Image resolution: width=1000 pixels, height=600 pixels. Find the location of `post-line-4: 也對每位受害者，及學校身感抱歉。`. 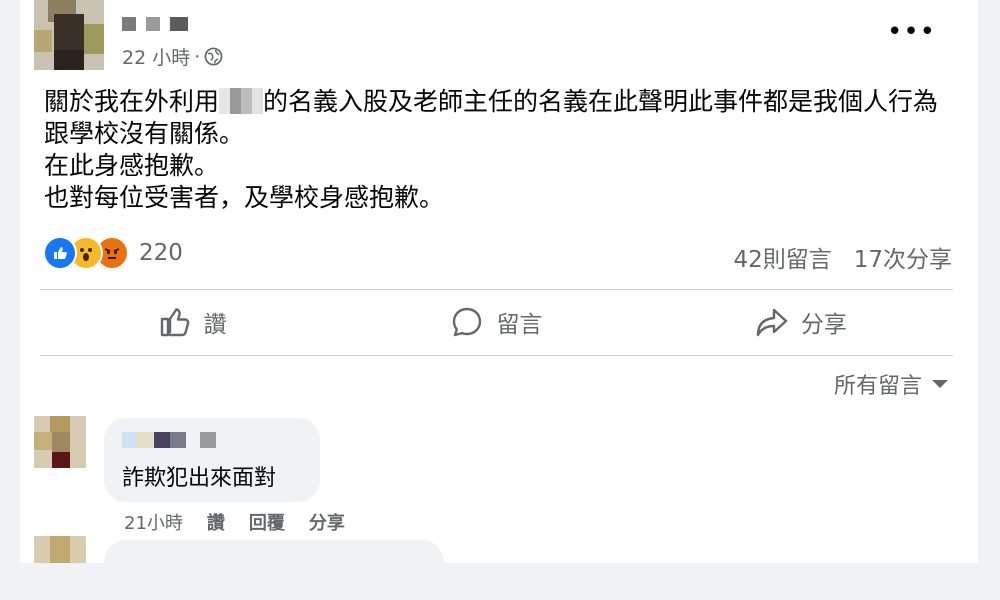

post-line-4: 也對每位受害者，及學校身感抱歉。 is located at coordinates (244, 197).